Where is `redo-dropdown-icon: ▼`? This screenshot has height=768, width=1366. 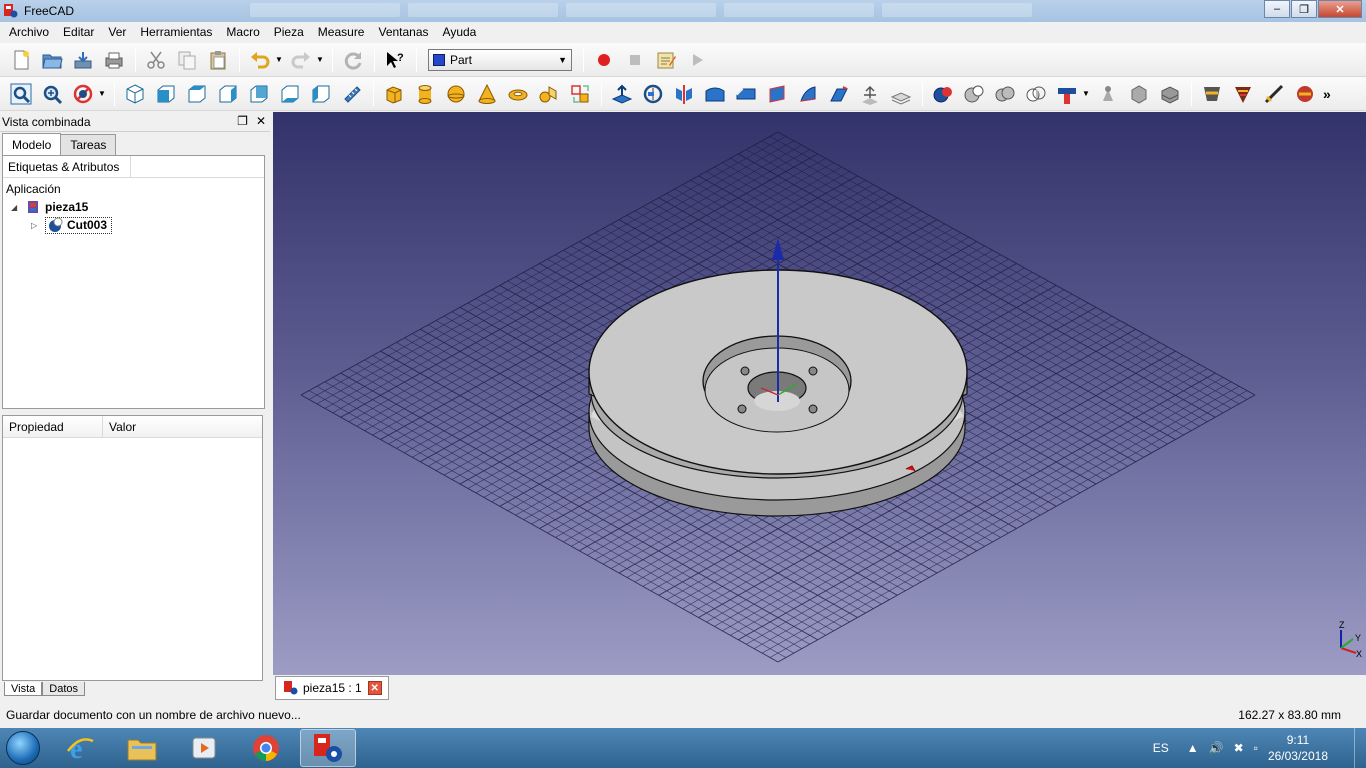 redo-dropdown-icon: ▼ is located at coordinates (320, 59).